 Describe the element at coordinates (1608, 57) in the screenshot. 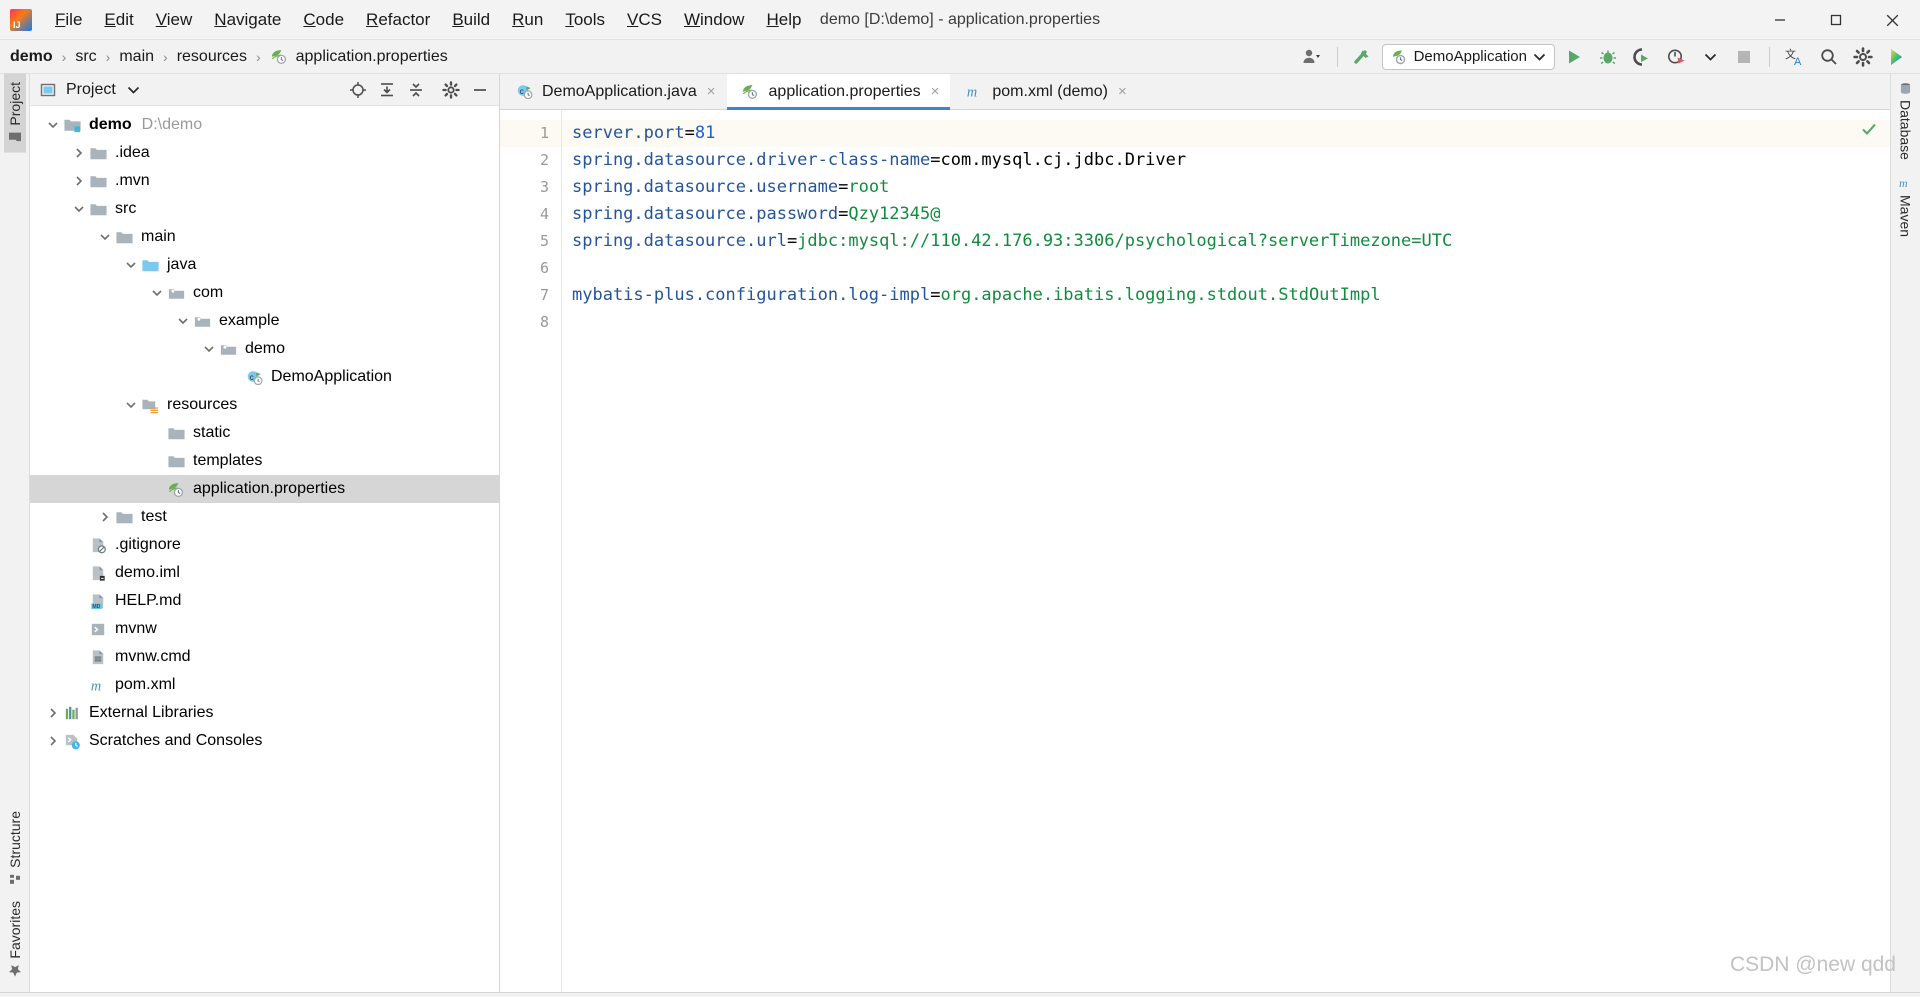

I see `debug-icon` at that location.